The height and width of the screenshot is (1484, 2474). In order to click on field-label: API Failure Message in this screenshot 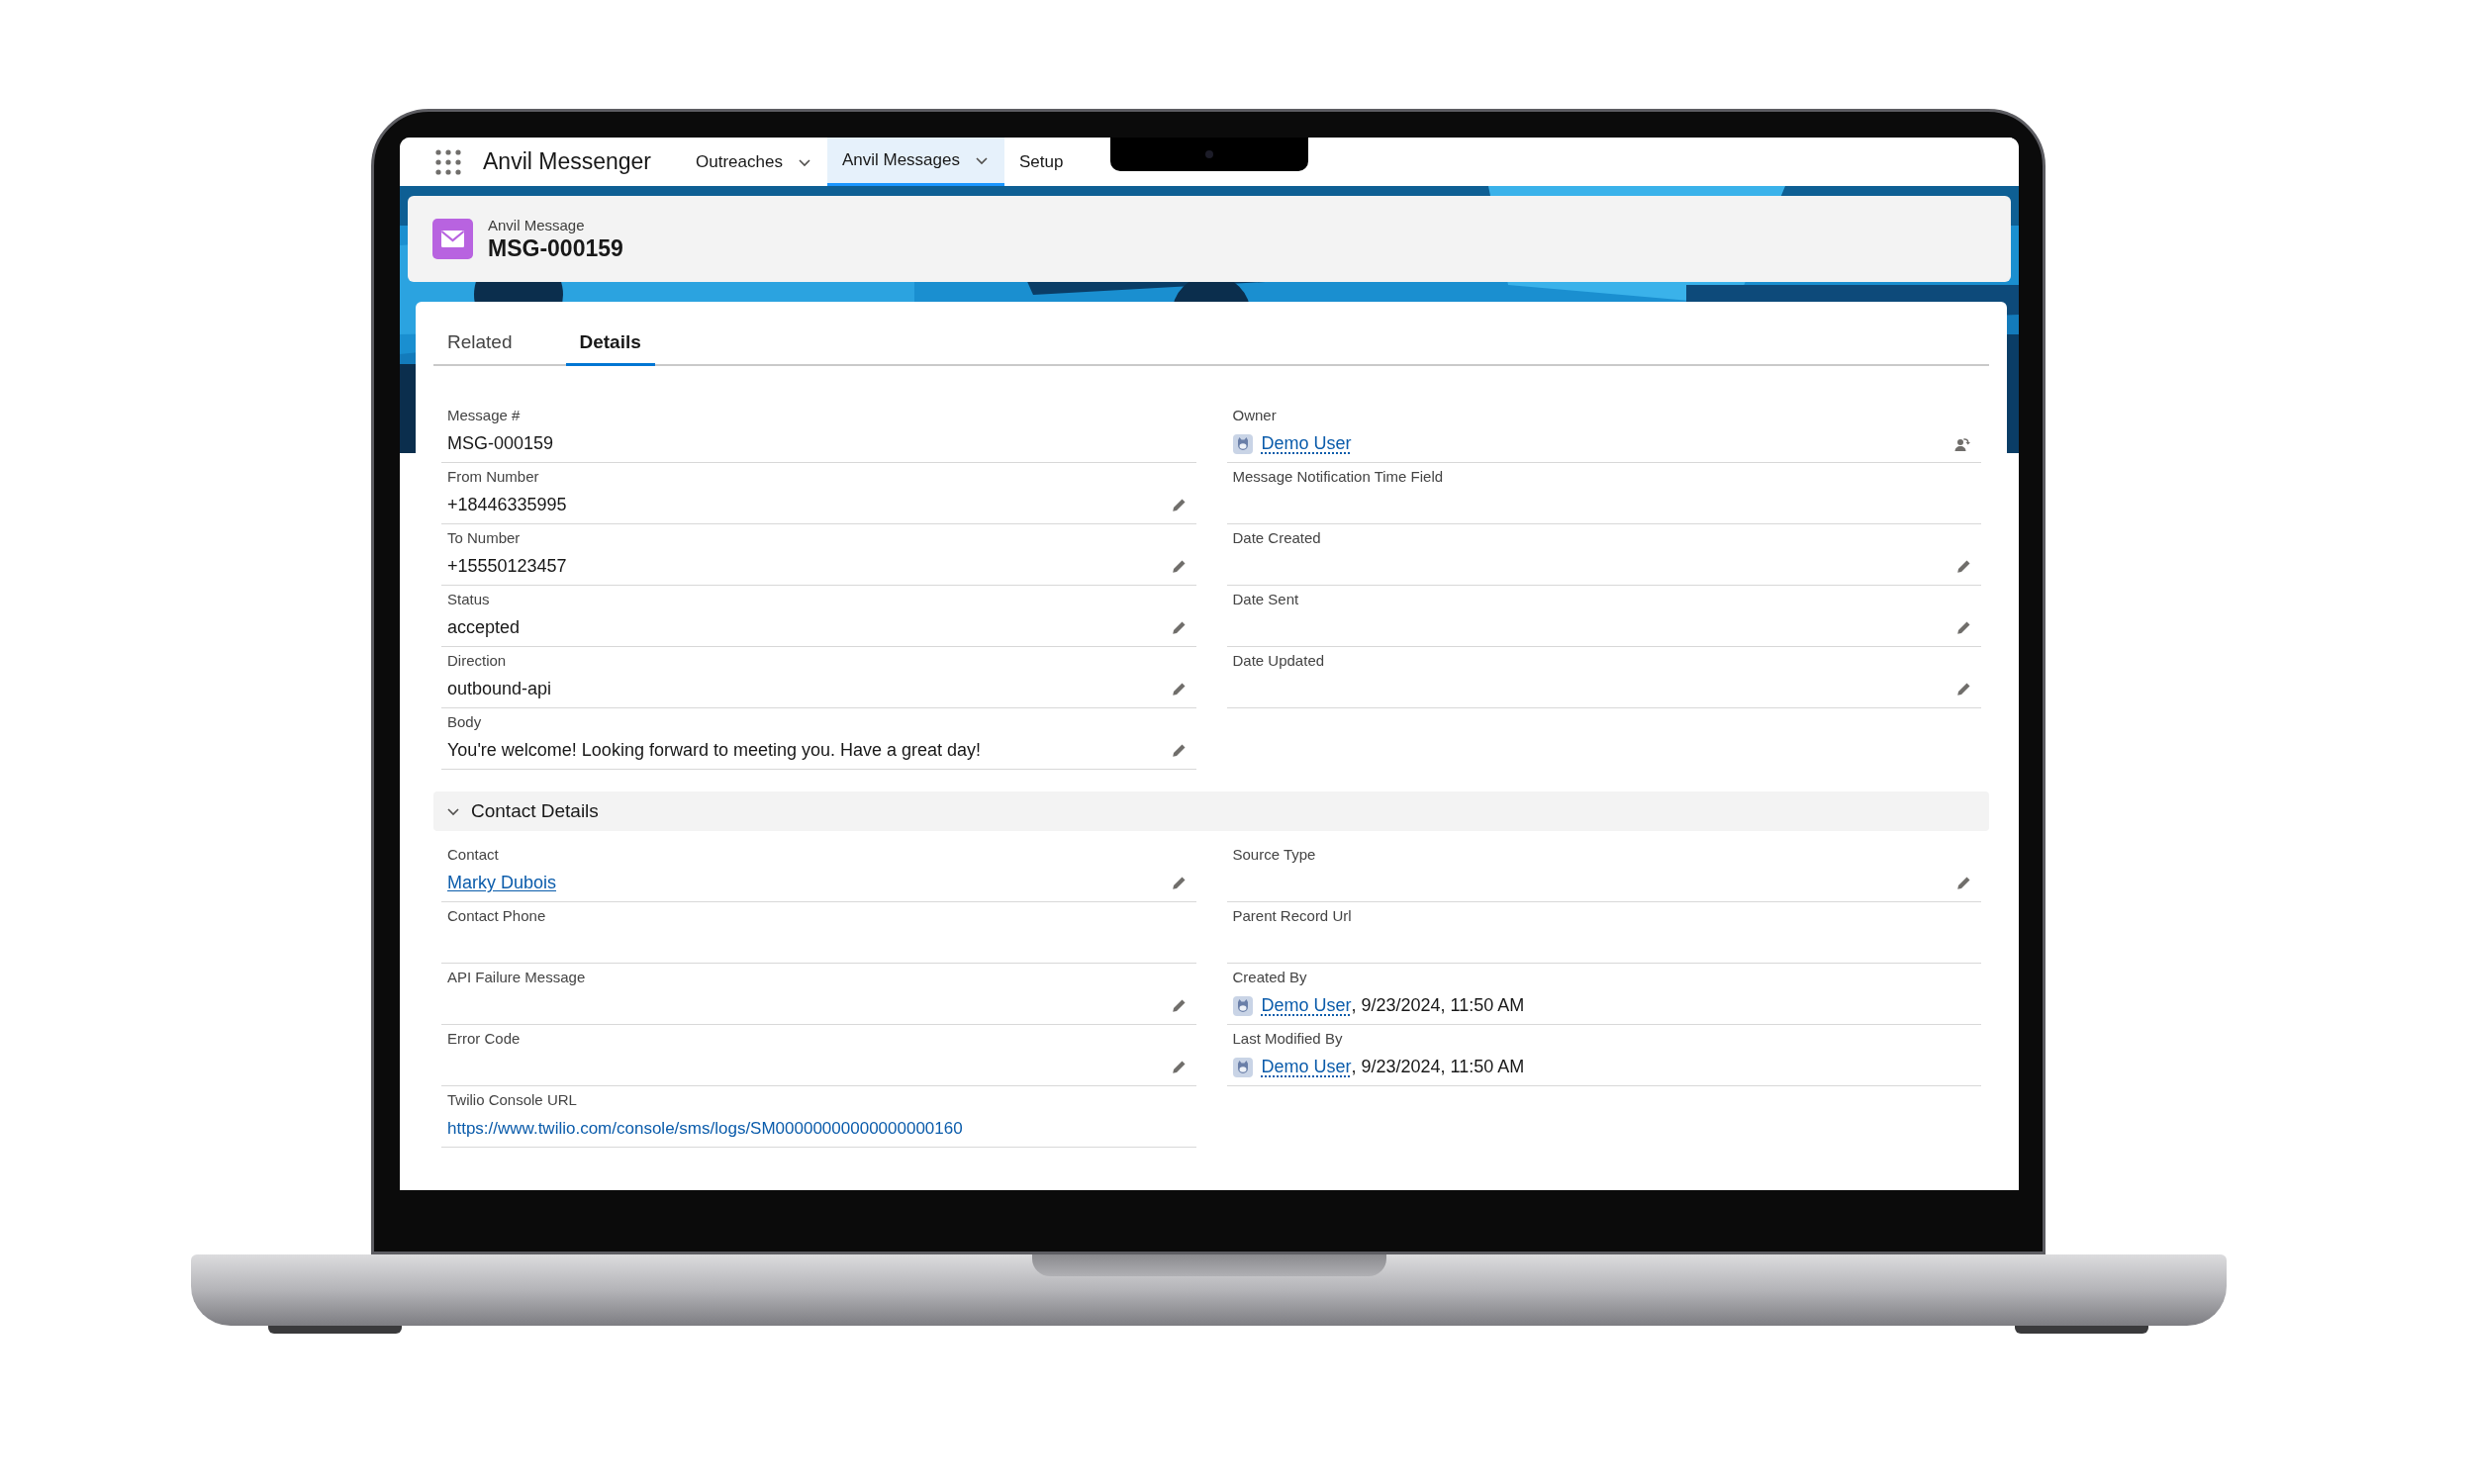, I will do `click(517, 977)`.